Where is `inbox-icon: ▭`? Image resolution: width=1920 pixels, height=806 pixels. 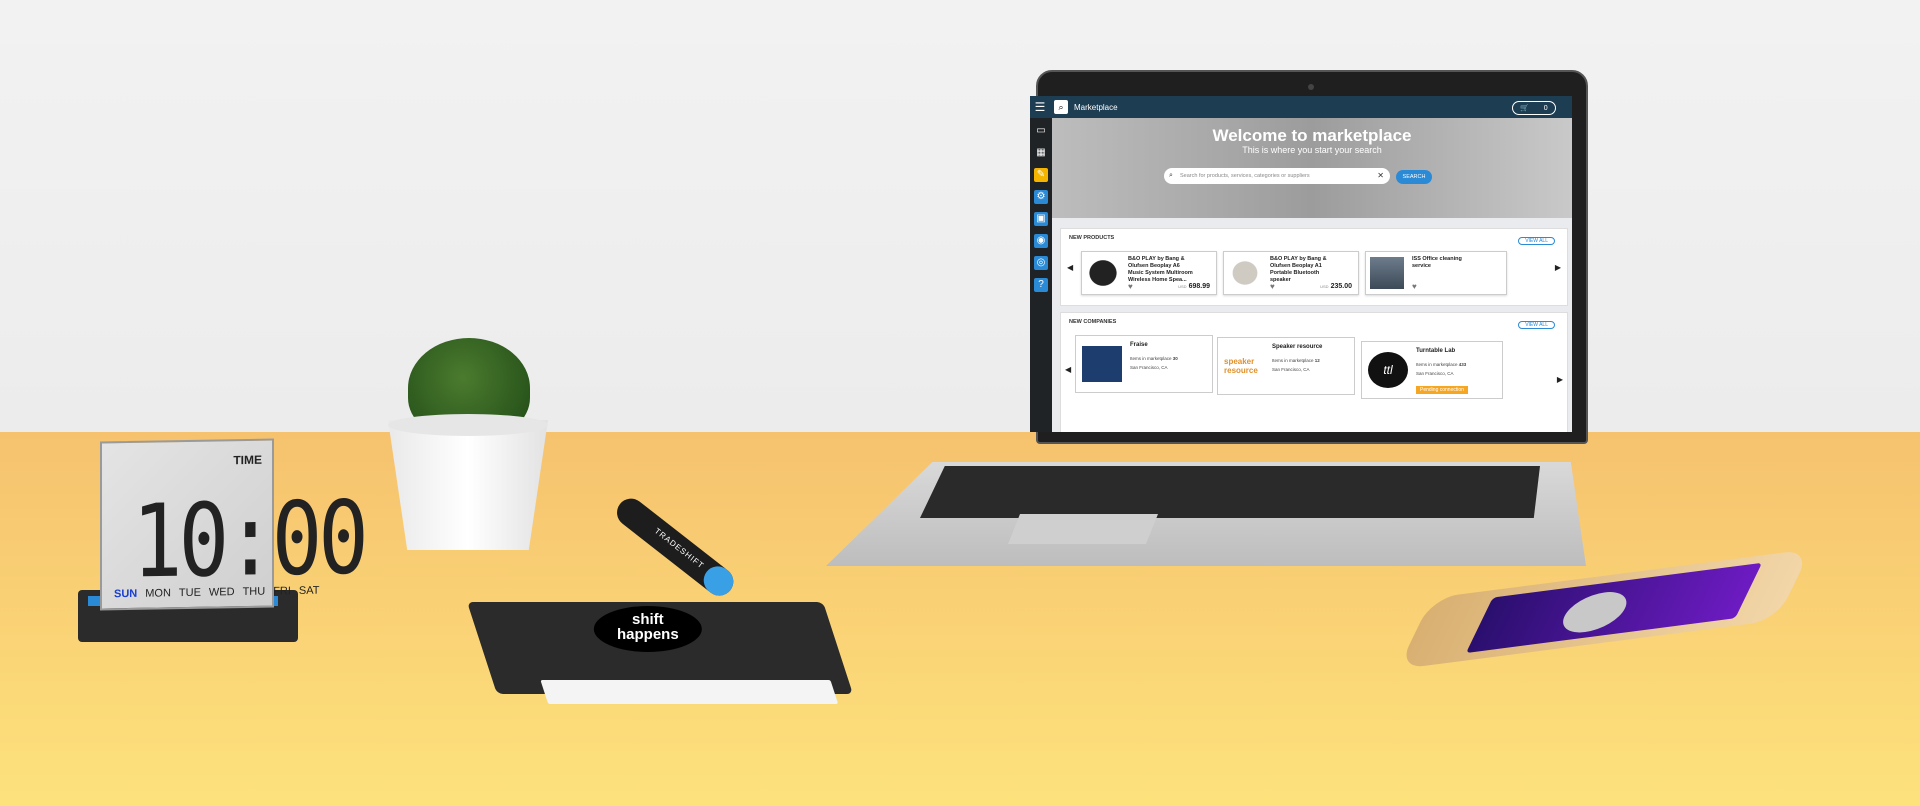 inbox-icon: ▭ is located at coordinates (1041, 131).